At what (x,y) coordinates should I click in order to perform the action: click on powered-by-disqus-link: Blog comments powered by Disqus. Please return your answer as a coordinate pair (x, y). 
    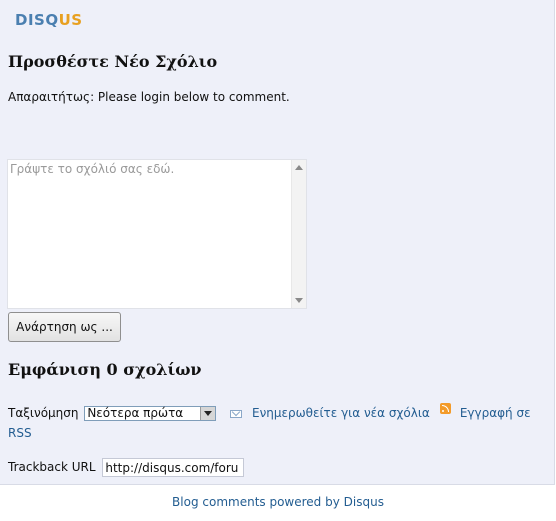
    Looking at the image, I should click on (278, 502).